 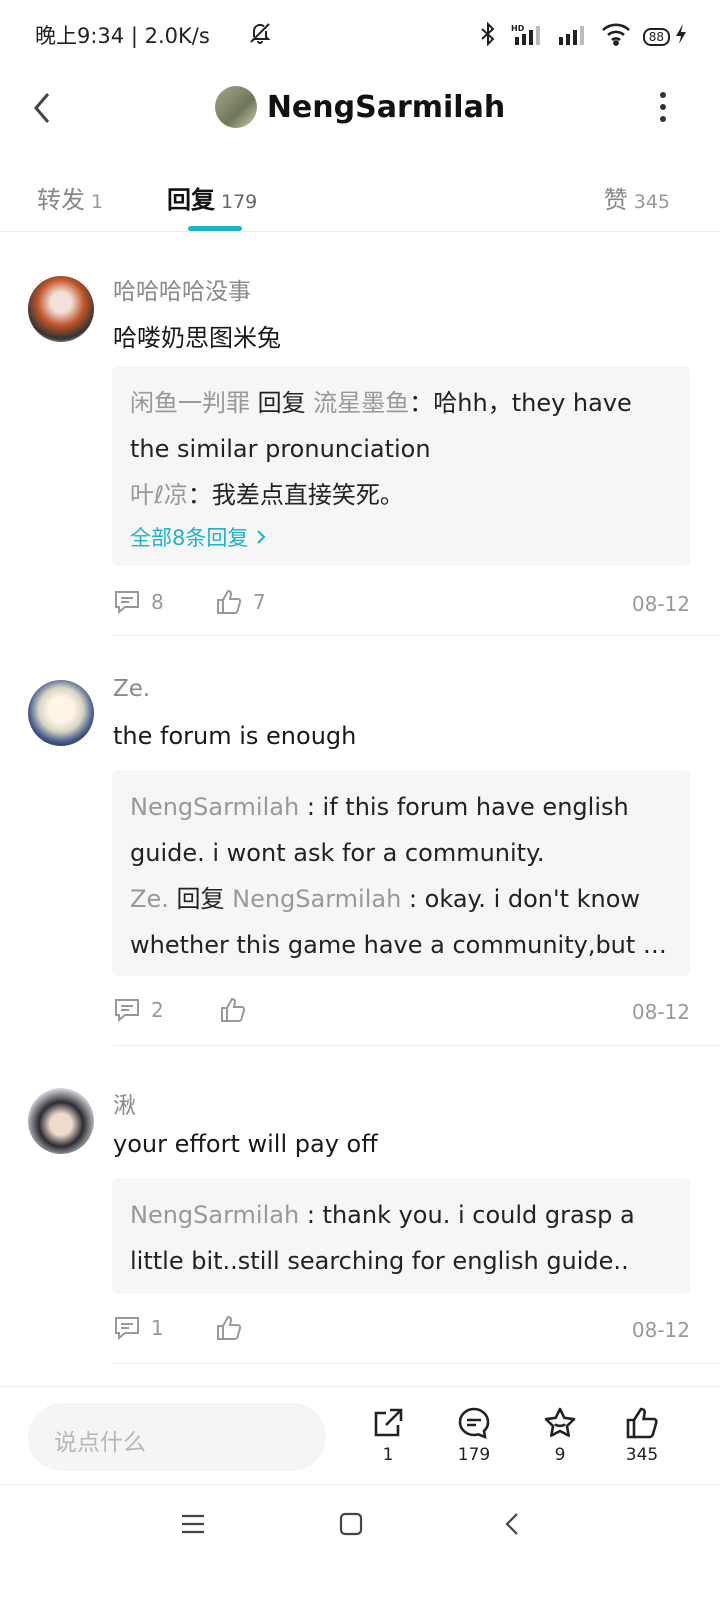 What do you see at coordinates (261, 537) in the screenshot?
I see `chevron-right-icon` at bounding box center [261, 537].